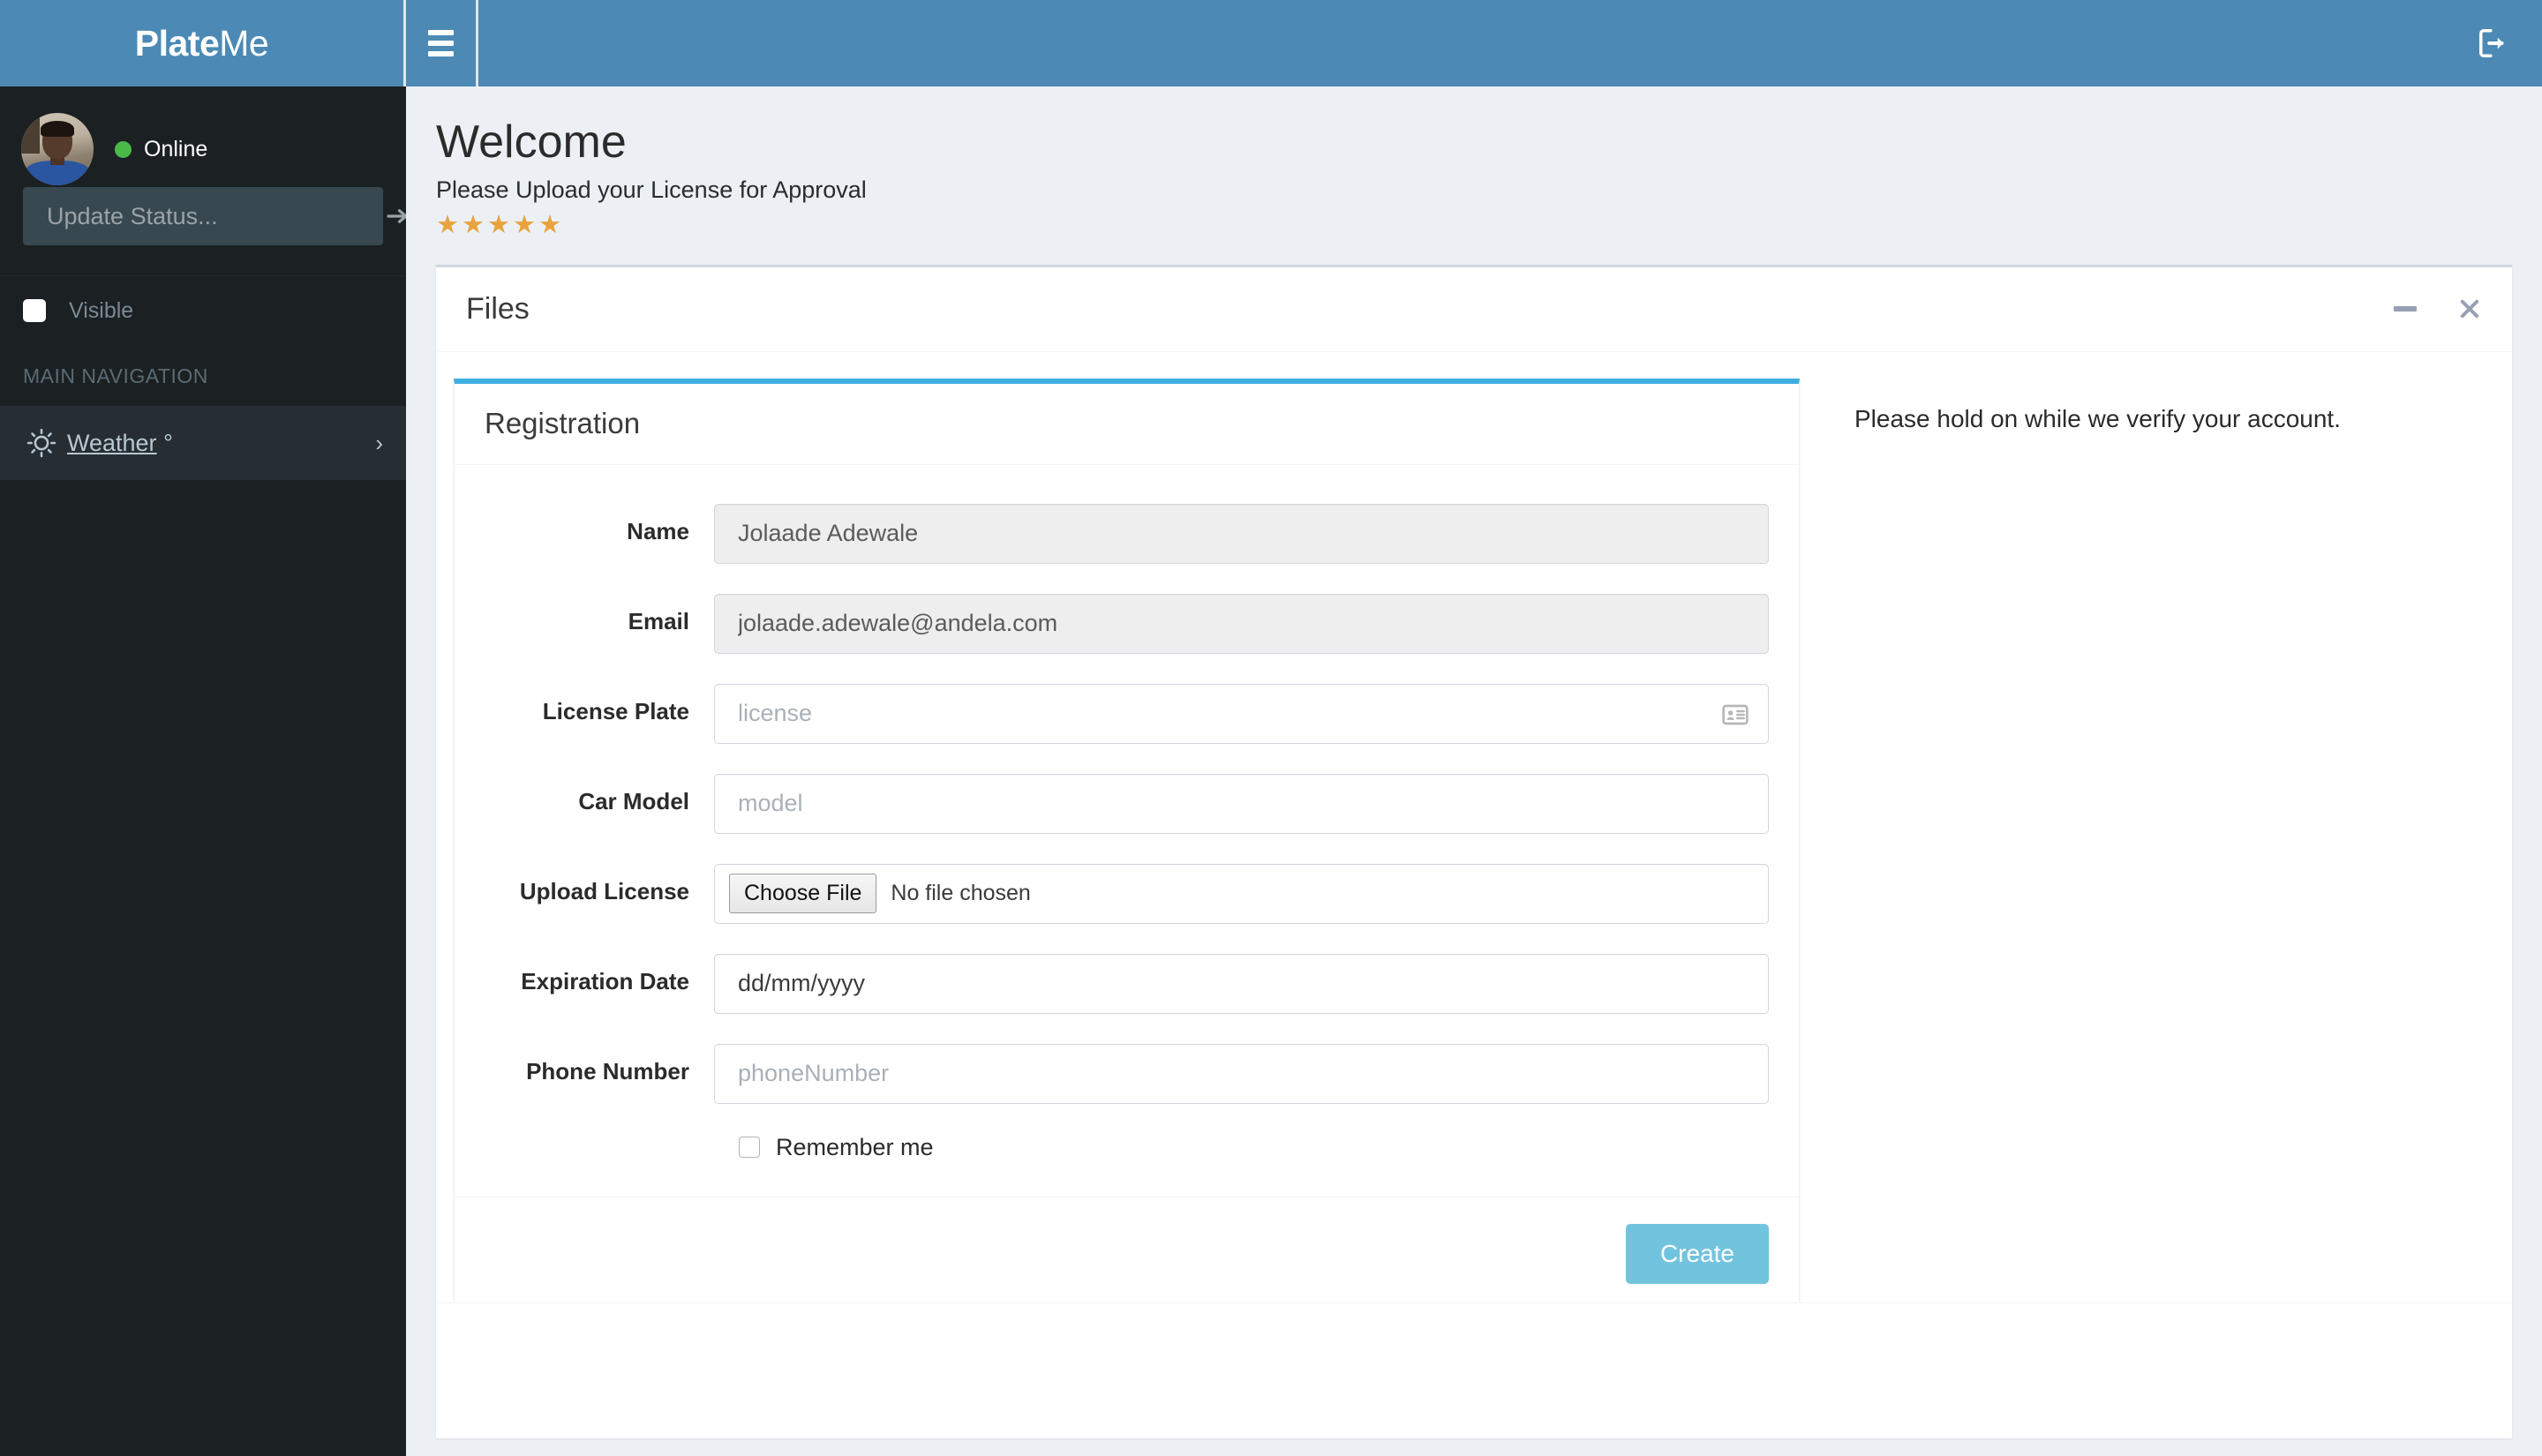 Image resolution: width=2542 pixels, height=1456 pixels. I want to click on sidebar-item-weather: Weather ° ›, so click(203, 443).